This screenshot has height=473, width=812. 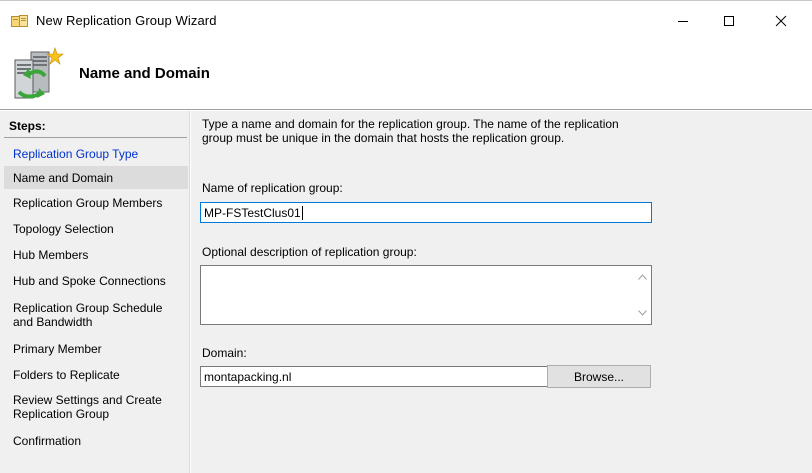 I want to click on description-scrollbar, so click(x=642, y=295).